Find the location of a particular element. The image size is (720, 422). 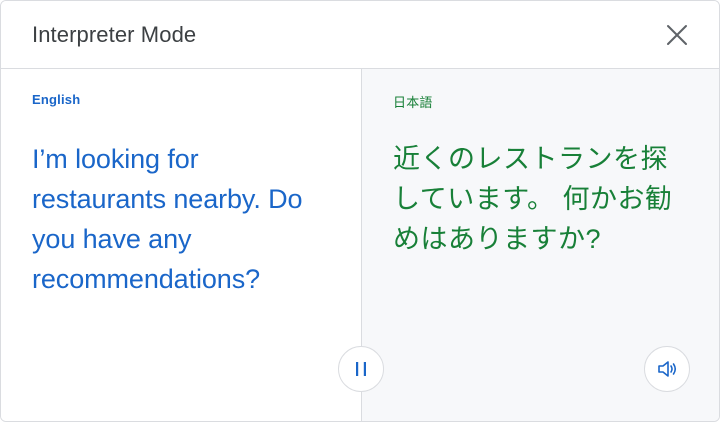

speaker-button is located at coordinates (667, 369).